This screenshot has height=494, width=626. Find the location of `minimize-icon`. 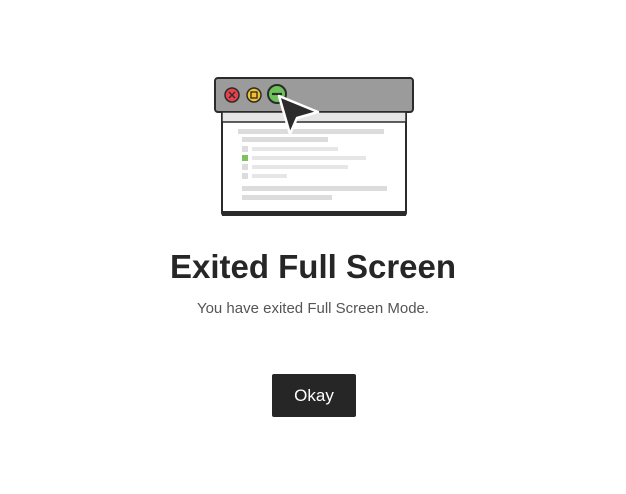

minimize-icon is located at coordinates (254, 95).